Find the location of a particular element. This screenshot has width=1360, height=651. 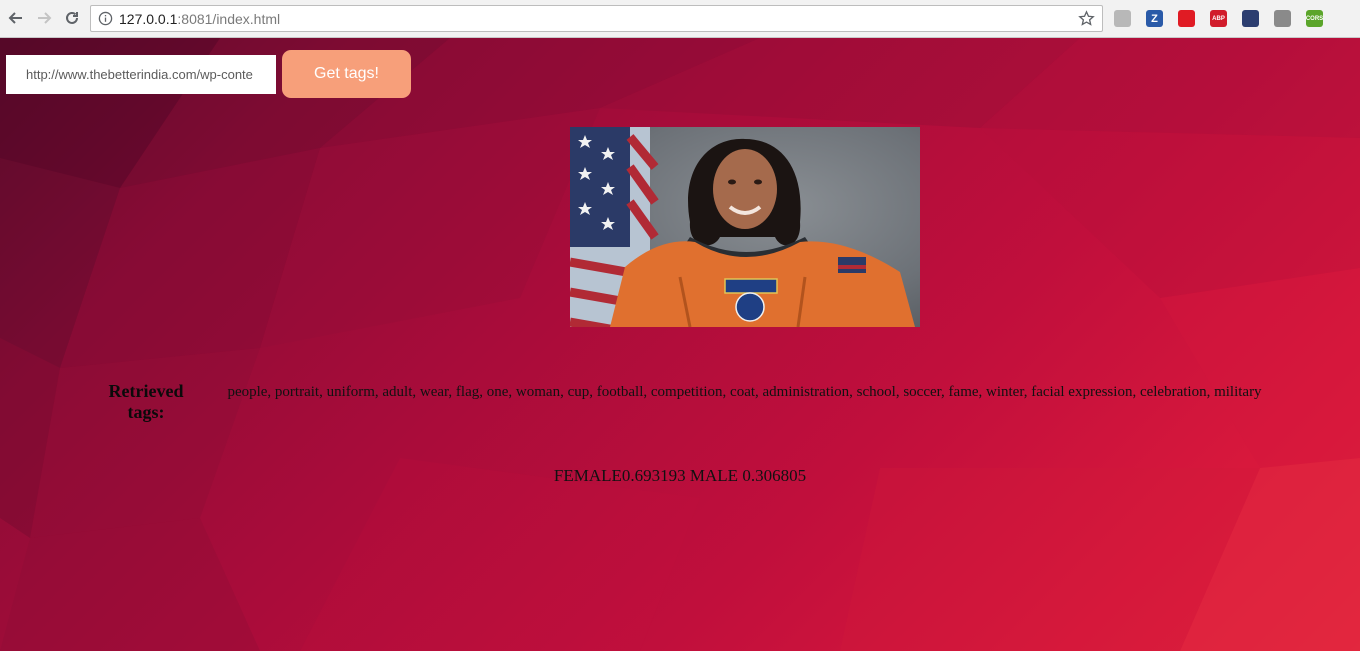

zotero-extension-icon: Z is located at coordinates (1154, 18).